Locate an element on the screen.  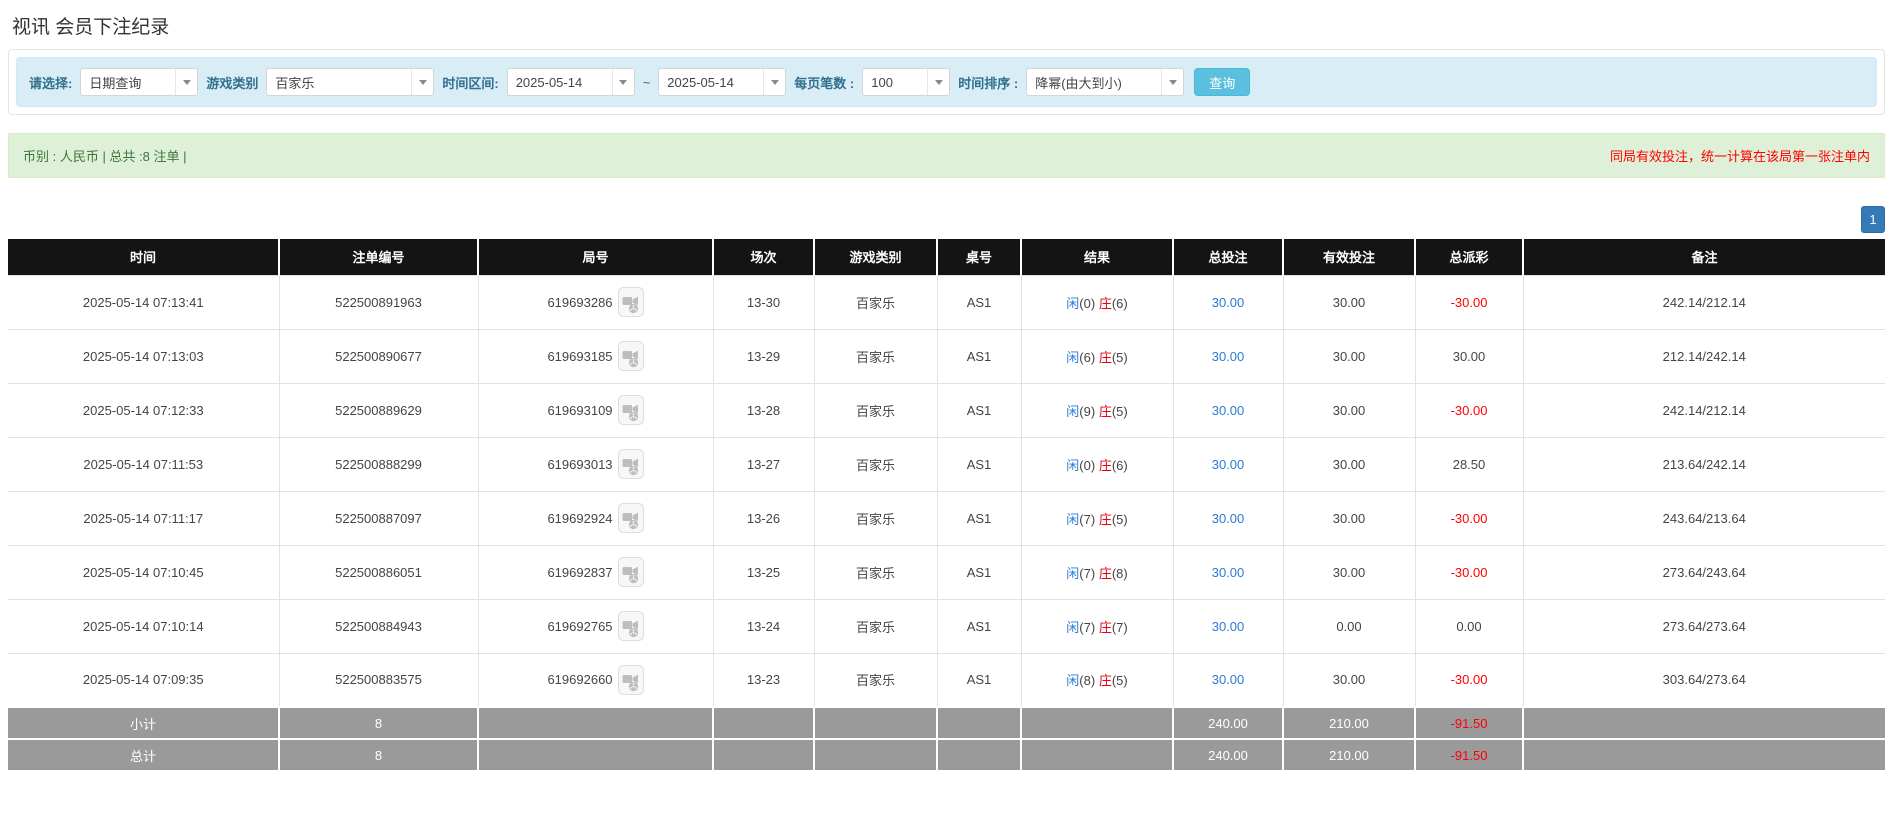
page-1-button: 1 is located at coordinates (1873, 219).